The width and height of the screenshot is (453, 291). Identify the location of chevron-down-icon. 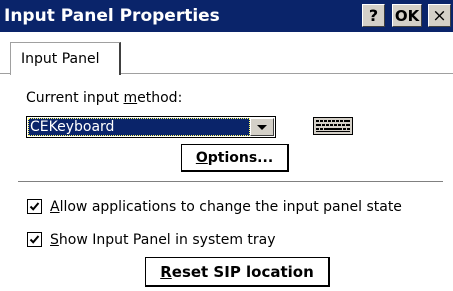
(262, 127).